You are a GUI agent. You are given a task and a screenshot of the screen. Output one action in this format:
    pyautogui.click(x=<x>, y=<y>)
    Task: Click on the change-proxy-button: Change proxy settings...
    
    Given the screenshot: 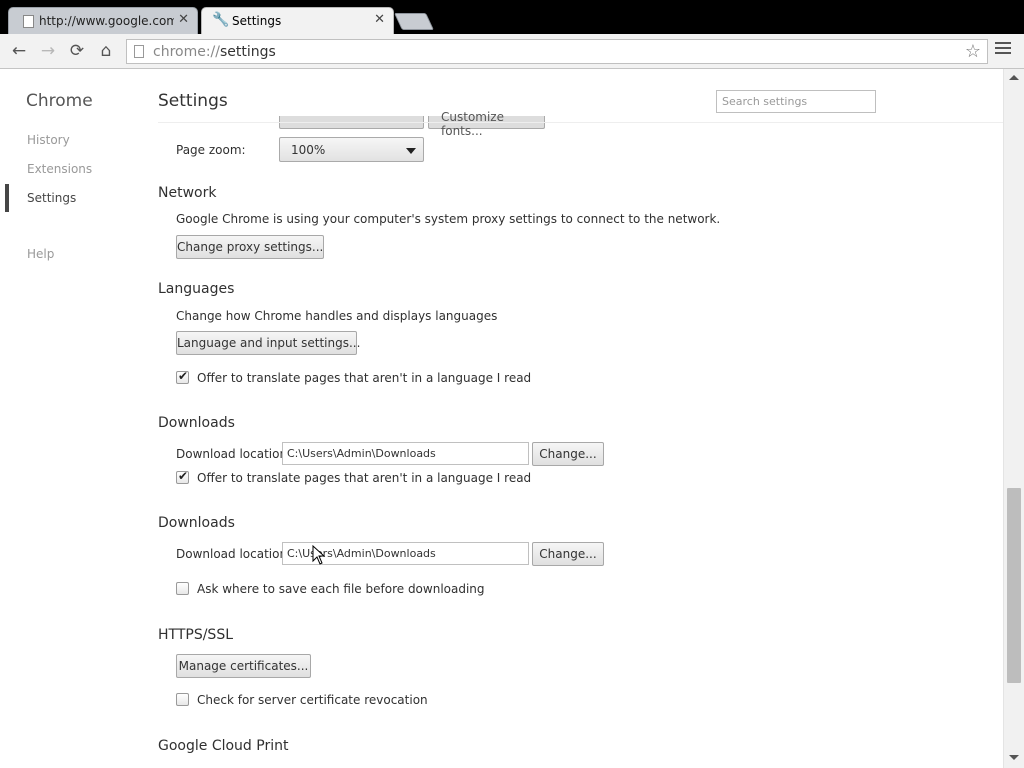 What is the action you would take?
    pyautogui.click(x=250, y=247)
    